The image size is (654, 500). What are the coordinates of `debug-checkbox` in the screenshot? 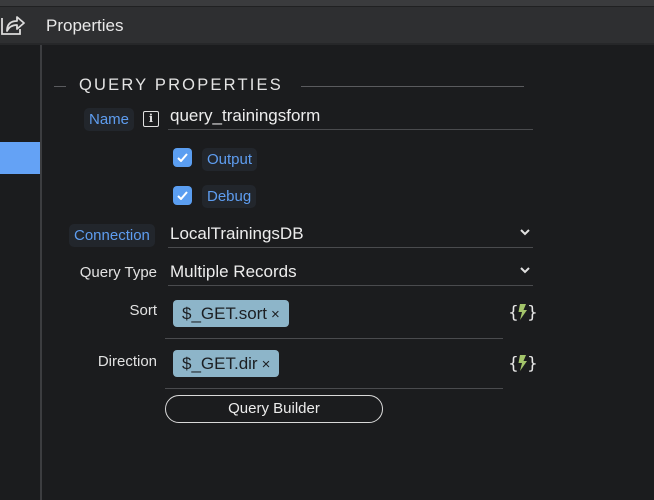 It's located at (182, 195).